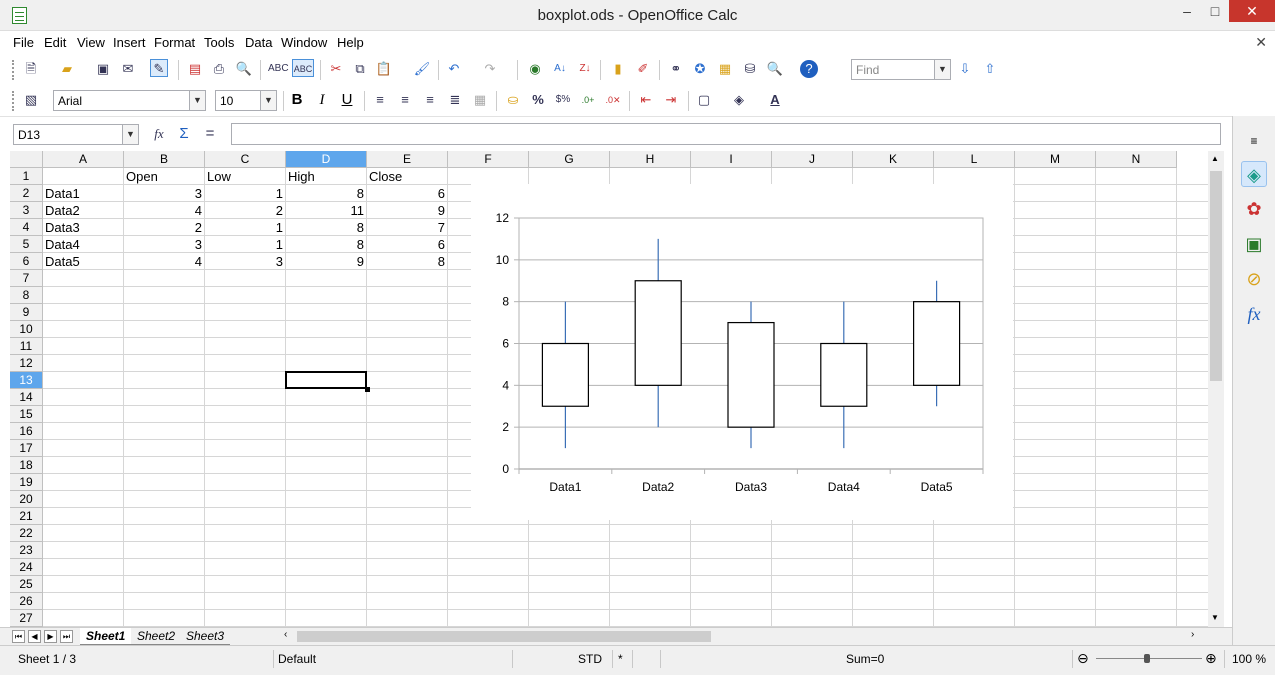  Describe the element at coordinates (297, 659) in the screenshot. I see `page-style: Default` at that location.